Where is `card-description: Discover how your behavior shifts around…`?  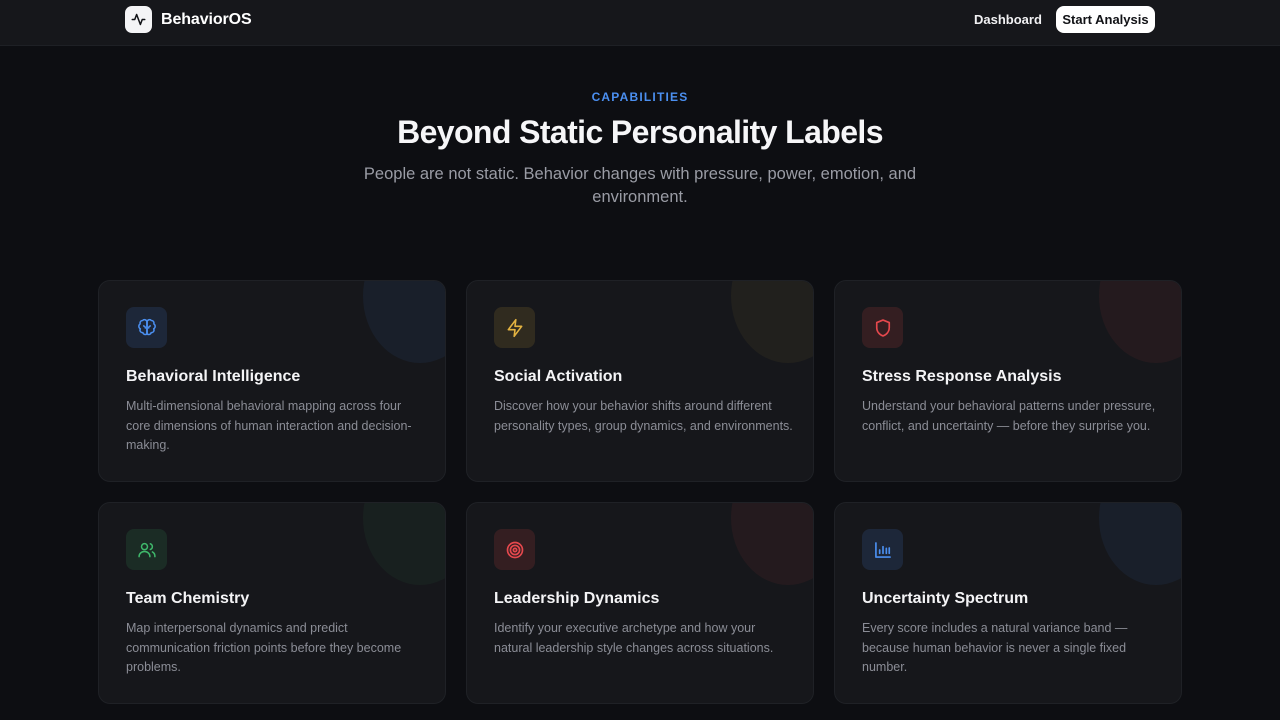 card-description: Discover how your behavior shifts around… is located at coordinates (643, 416).